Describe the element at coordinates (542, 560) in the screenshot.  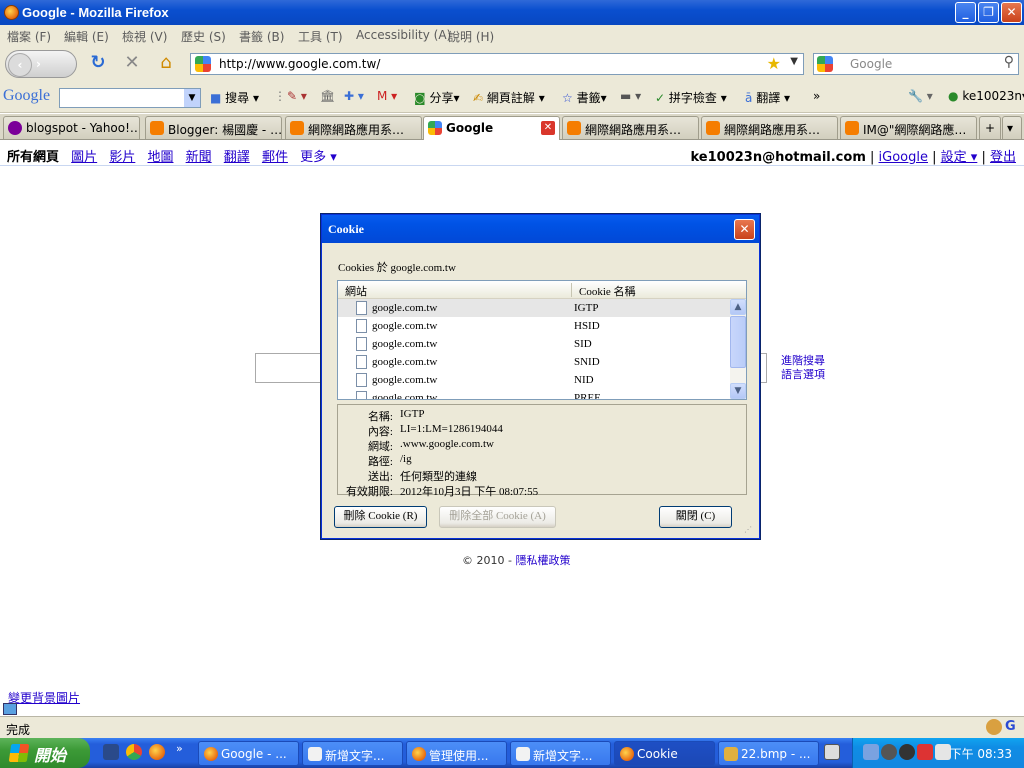
I see `privacy-link: 隱私權政策` at that location.